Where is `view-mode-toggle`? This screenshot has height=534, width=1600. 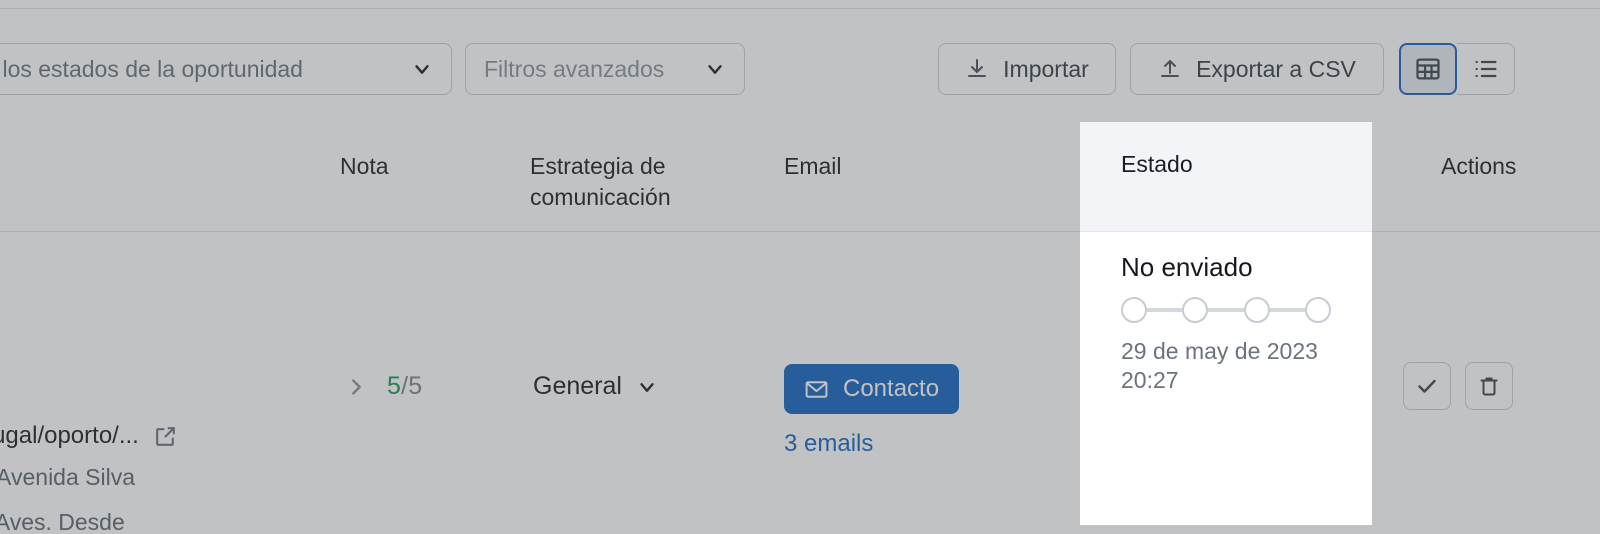
view-mode-toggle is located at coordinates (1457, 69).